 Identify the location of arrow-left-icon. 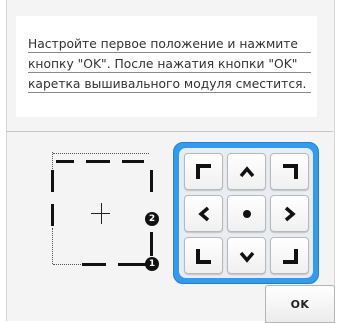
(203, 213).